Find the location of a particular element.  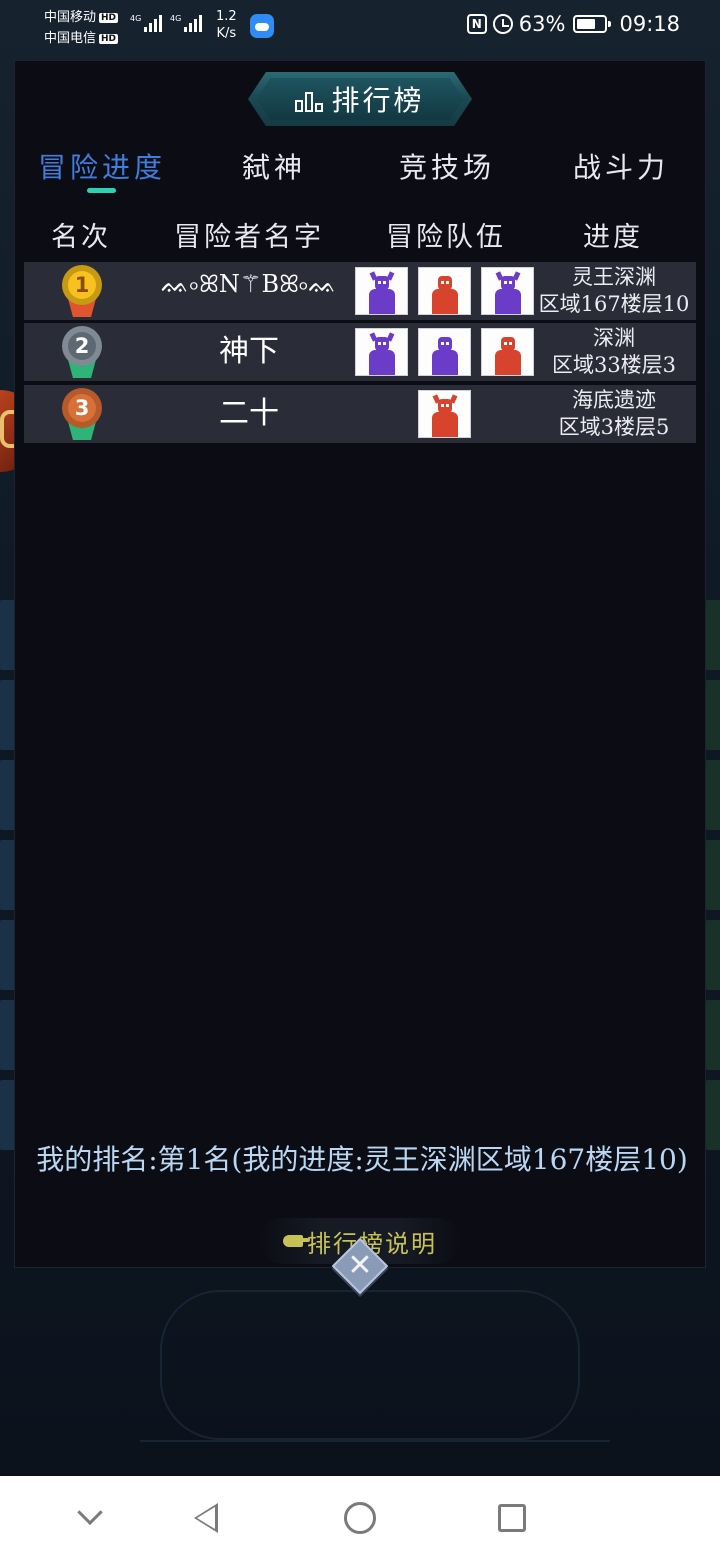

recent-apps-square-icon is located at coordinates (512, 1518).